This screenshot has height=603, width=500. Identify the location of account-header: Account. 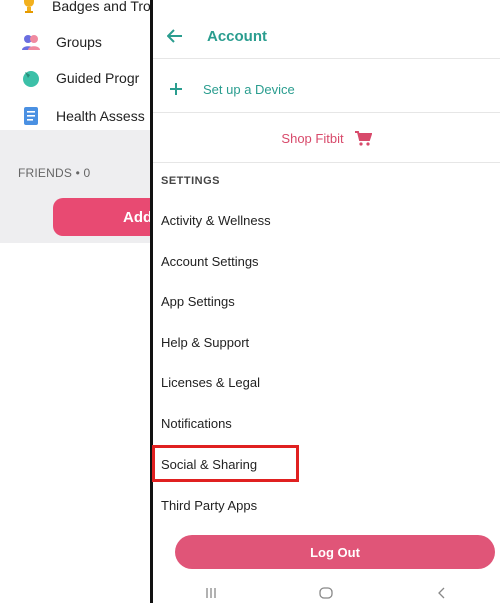
(326, 36).